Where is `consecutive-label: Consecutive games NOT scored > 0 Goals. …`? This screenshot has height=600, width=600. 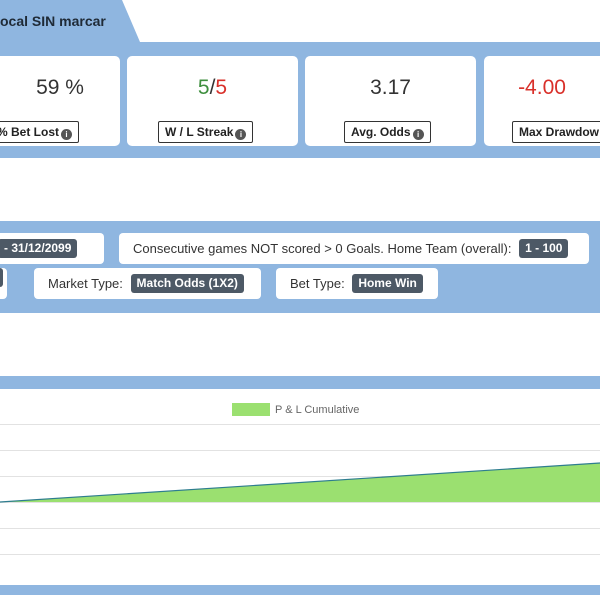 consecutive-label: Consecutive games NOT scored > 0 Goals. … is located at coordinates (322, 248).